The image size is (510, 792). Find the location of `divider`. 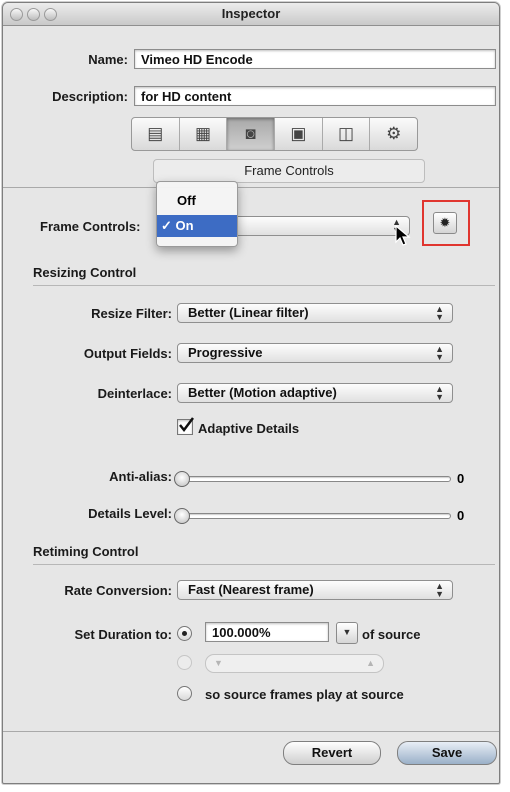

divider is located at coordinates (251, 187).